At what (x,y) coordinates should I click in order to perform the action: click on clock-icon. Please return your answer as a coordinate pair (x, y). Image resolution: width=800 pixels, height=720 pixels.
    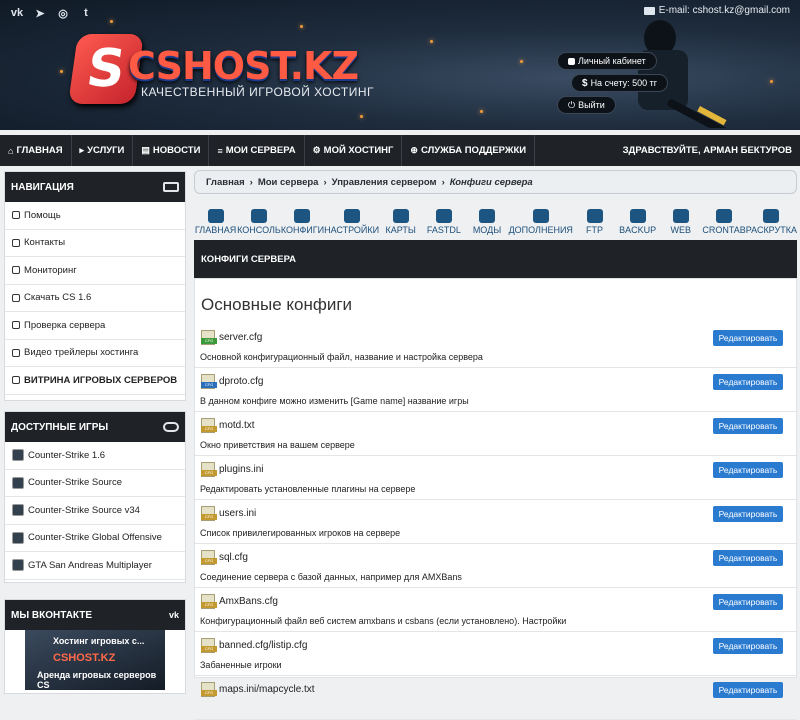
    Looking at the image, I should click on (724, 216).